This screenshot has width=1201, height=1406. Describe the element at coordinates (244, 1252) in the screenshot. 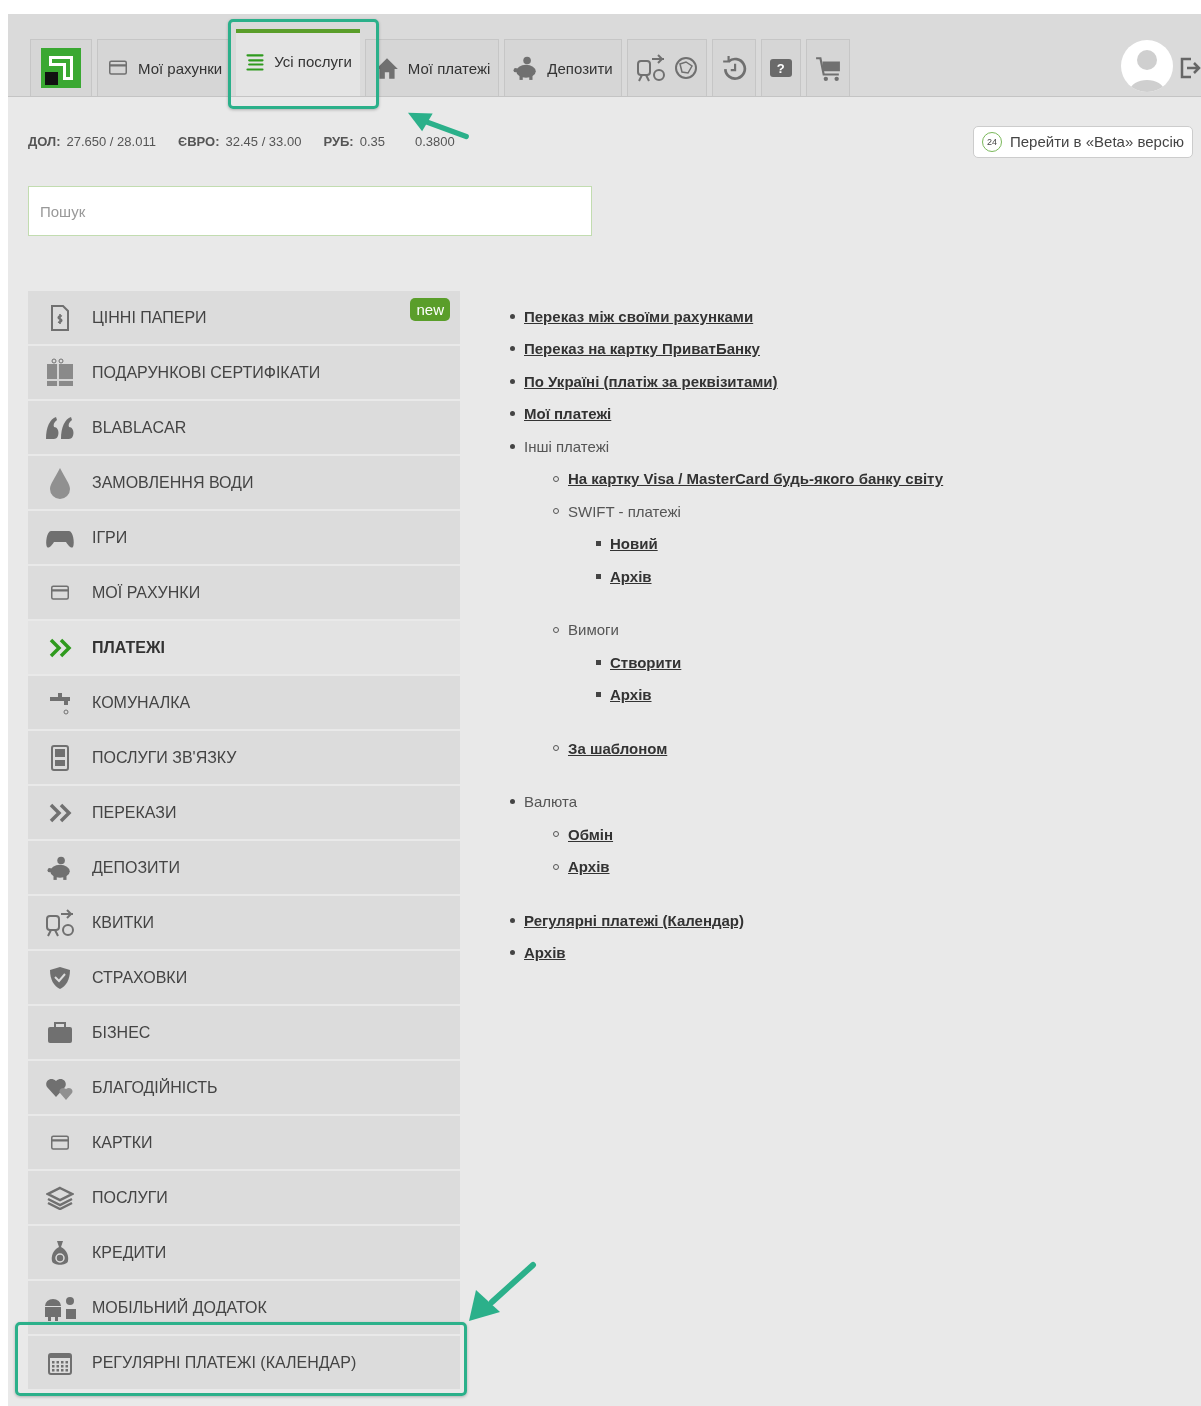

I see `menu-item: КРЕДИТИ` at that location.